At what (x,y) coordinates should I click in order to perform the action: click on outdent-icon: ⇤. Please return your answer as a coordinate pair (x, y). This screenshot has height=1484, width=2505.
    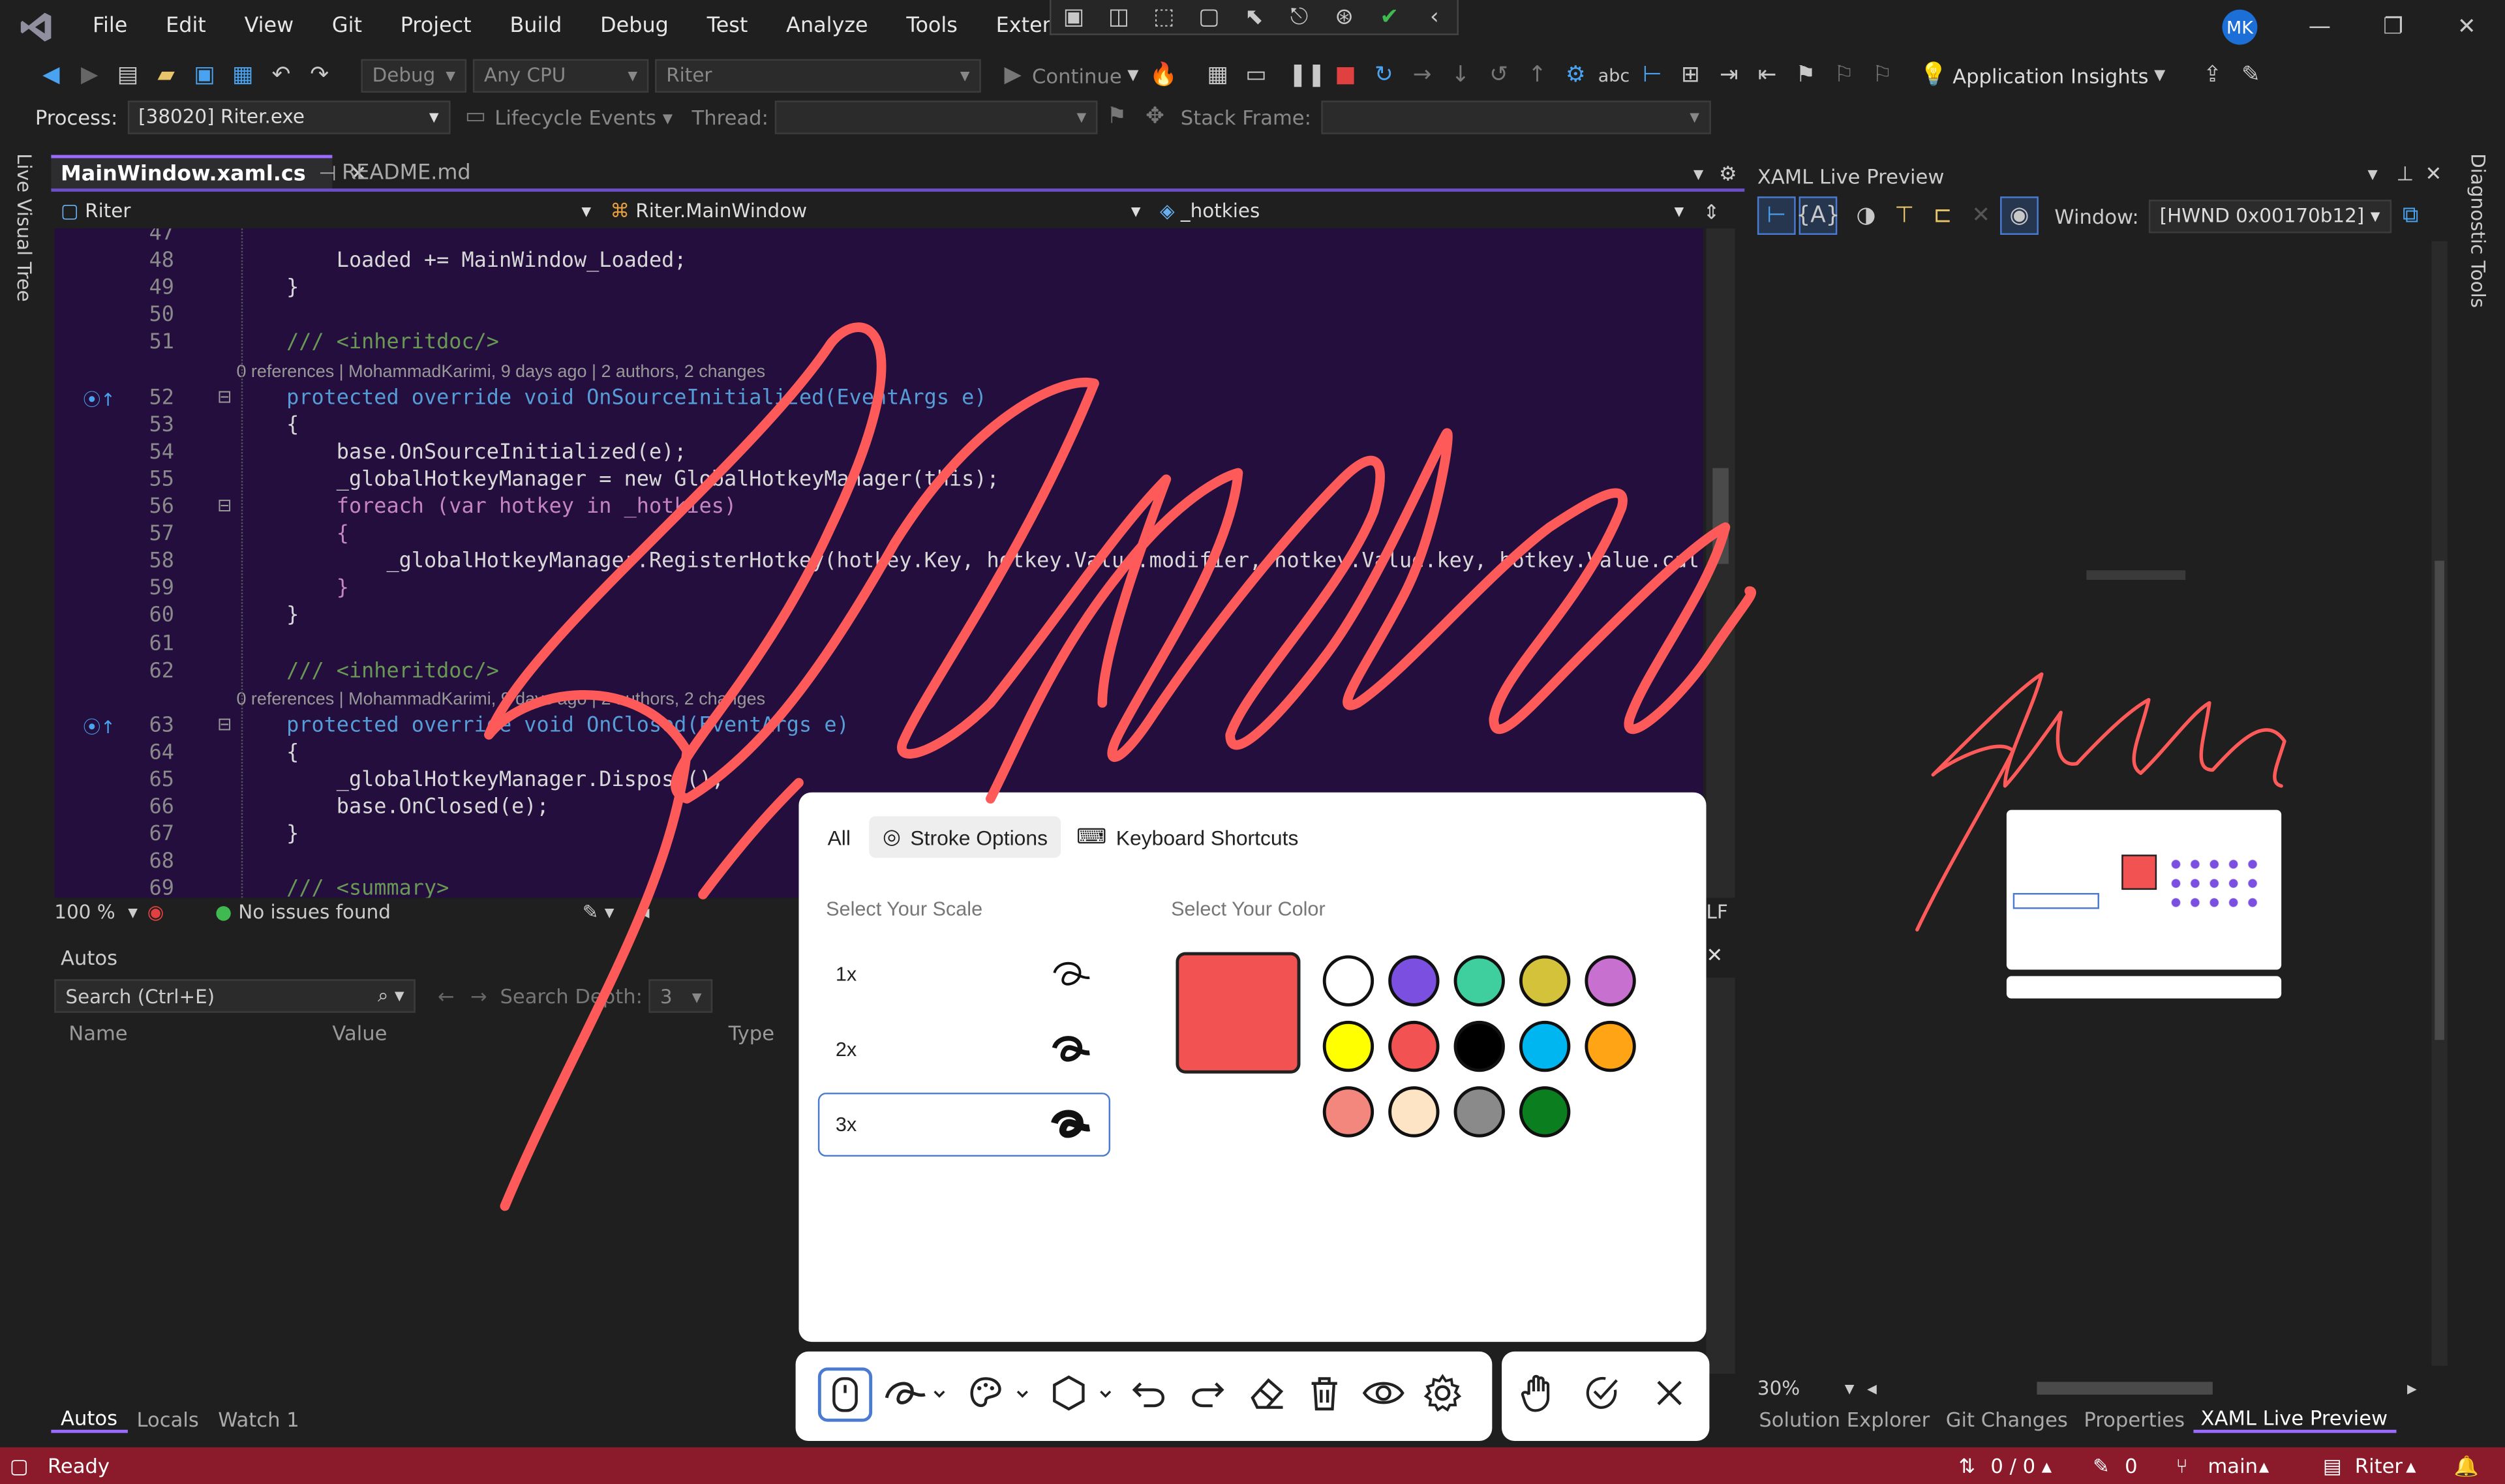
    Looking at the image, I should click on (1768, 75).